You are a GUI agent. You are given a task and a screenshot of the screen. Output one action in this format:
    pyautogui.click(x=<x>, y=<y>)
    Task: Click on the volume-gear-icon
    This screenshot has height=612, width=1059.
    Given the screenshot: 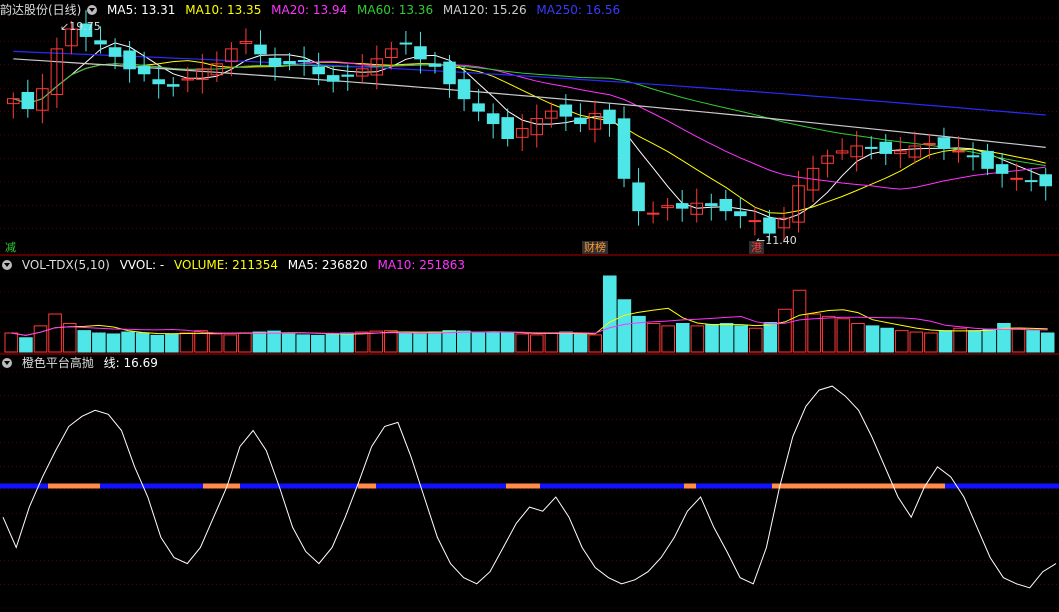 What is the action you would take?
    pyautogui.click(x=7, y=265)
    